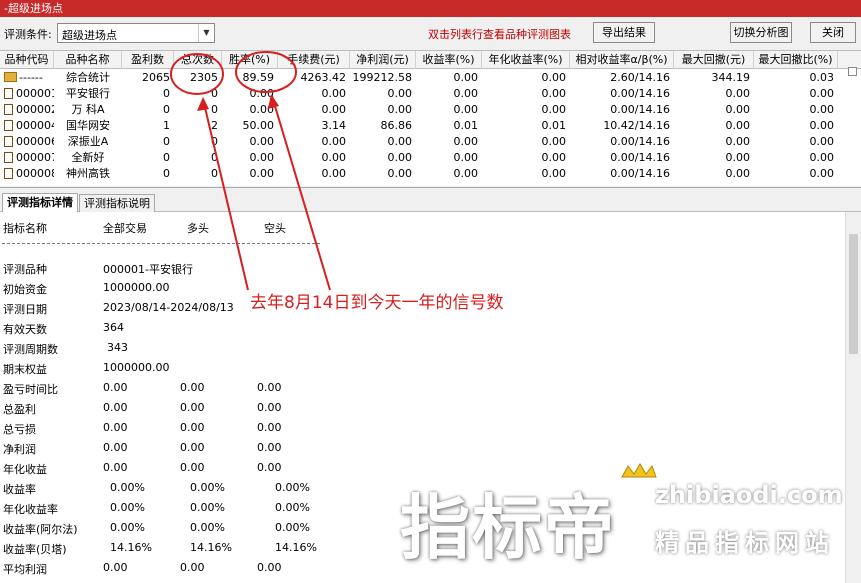  I want to click on annotation-text: 去年8月14日到今天一年的信号数, so click(377, 303).